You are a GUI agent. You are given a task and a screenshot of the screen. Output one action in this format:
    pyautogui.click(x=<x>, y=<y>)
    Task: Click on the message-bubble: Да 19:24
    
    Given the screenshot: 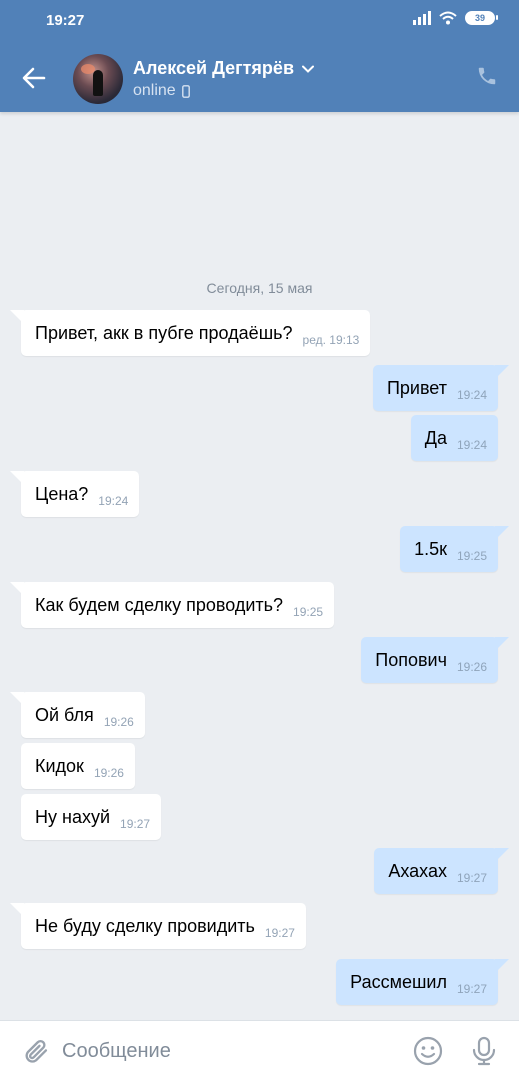 What is the action you would take?
    pyautogui.click(x=454, y=438)
    